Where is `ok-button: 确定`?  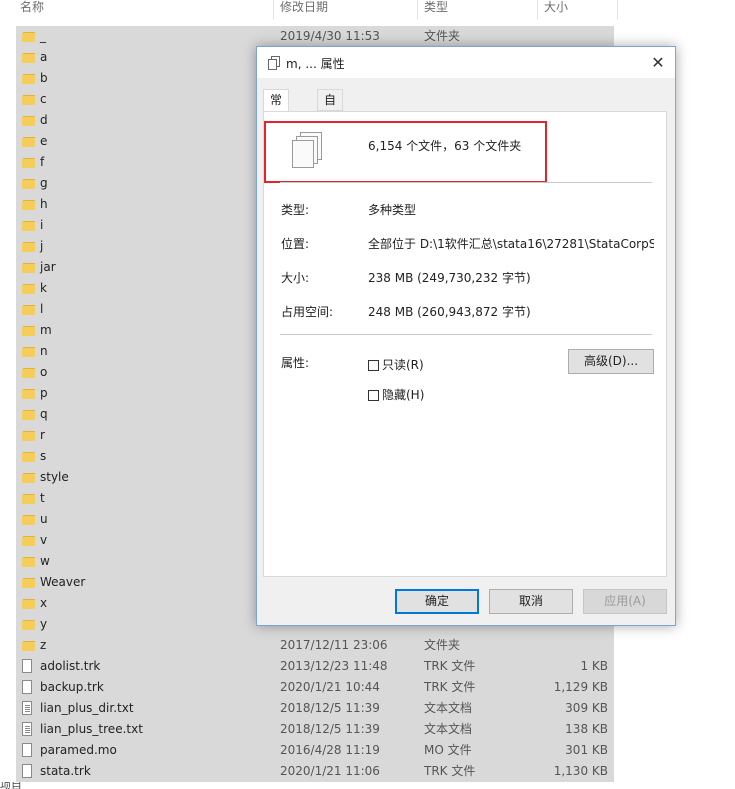 ok-button: 确定 is located at coordinates (437, 601).